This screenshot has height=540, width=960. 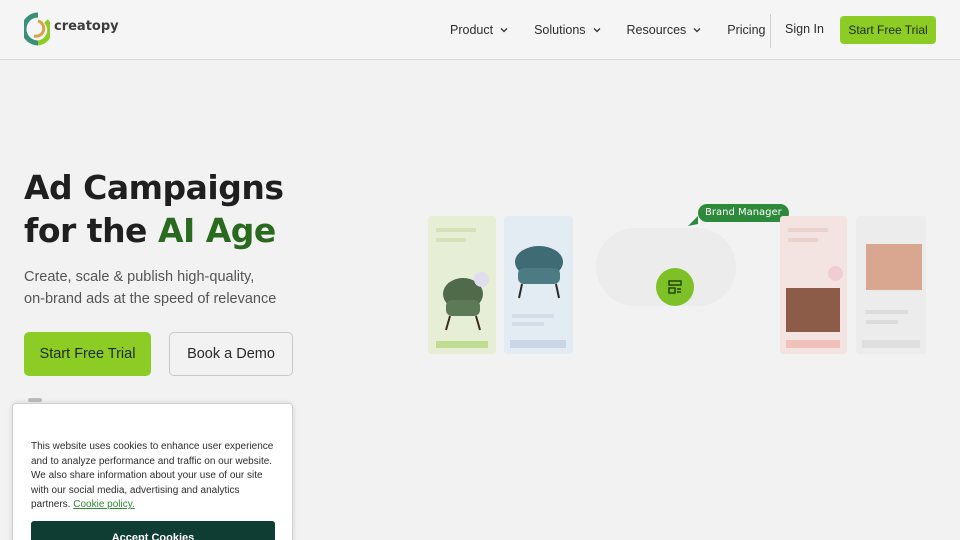 What do you see at coordinates (91, 230) in the screenshot?
I see `hero-title-prefix: for the` at bounding box center [91, 230].